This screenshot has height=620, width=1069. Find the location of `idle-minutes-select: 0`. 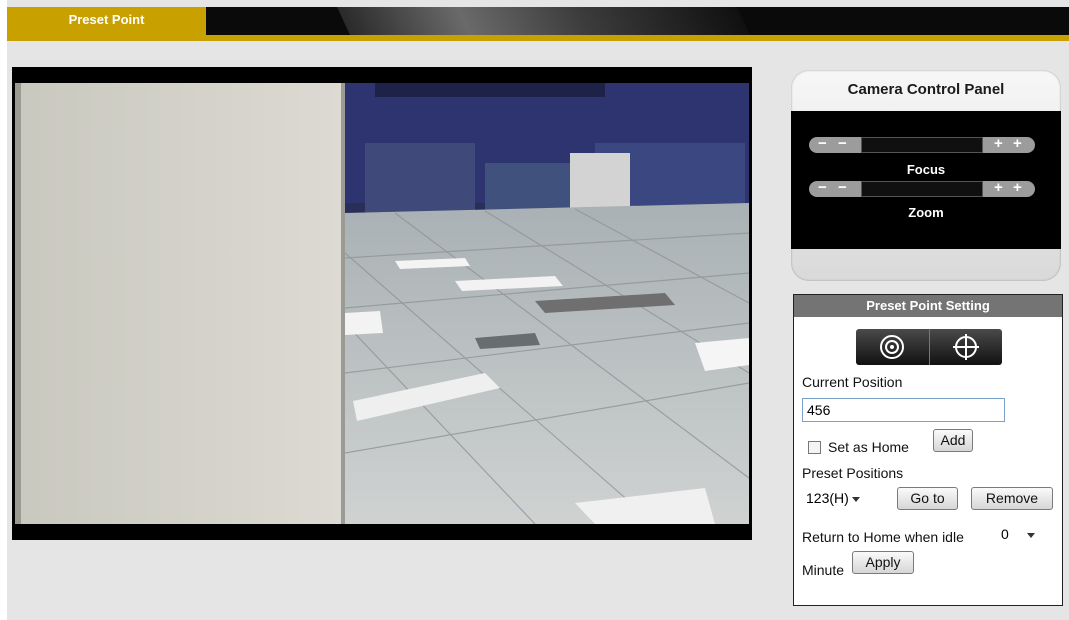

idle-minutes-select: 0 is located at coordinates (1018, 535).